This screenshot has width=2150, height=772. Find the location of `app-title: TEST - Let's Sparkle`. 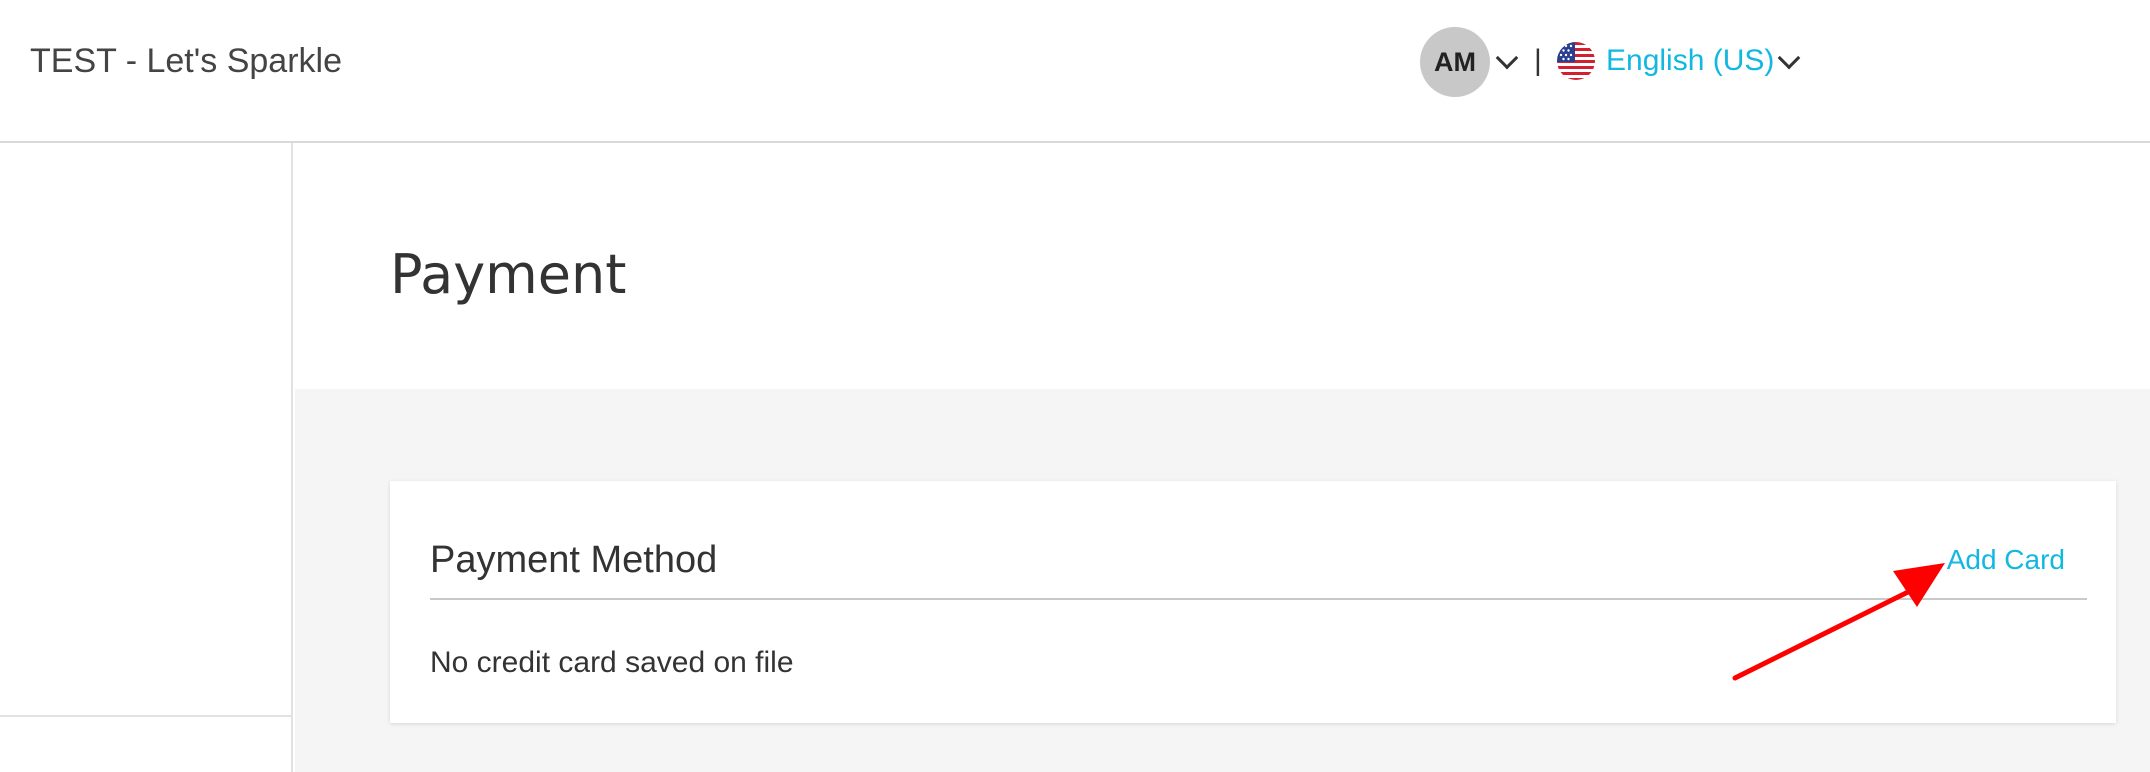

app-title: TEST - Let's Sparkle is located at coordinates (186, 61).